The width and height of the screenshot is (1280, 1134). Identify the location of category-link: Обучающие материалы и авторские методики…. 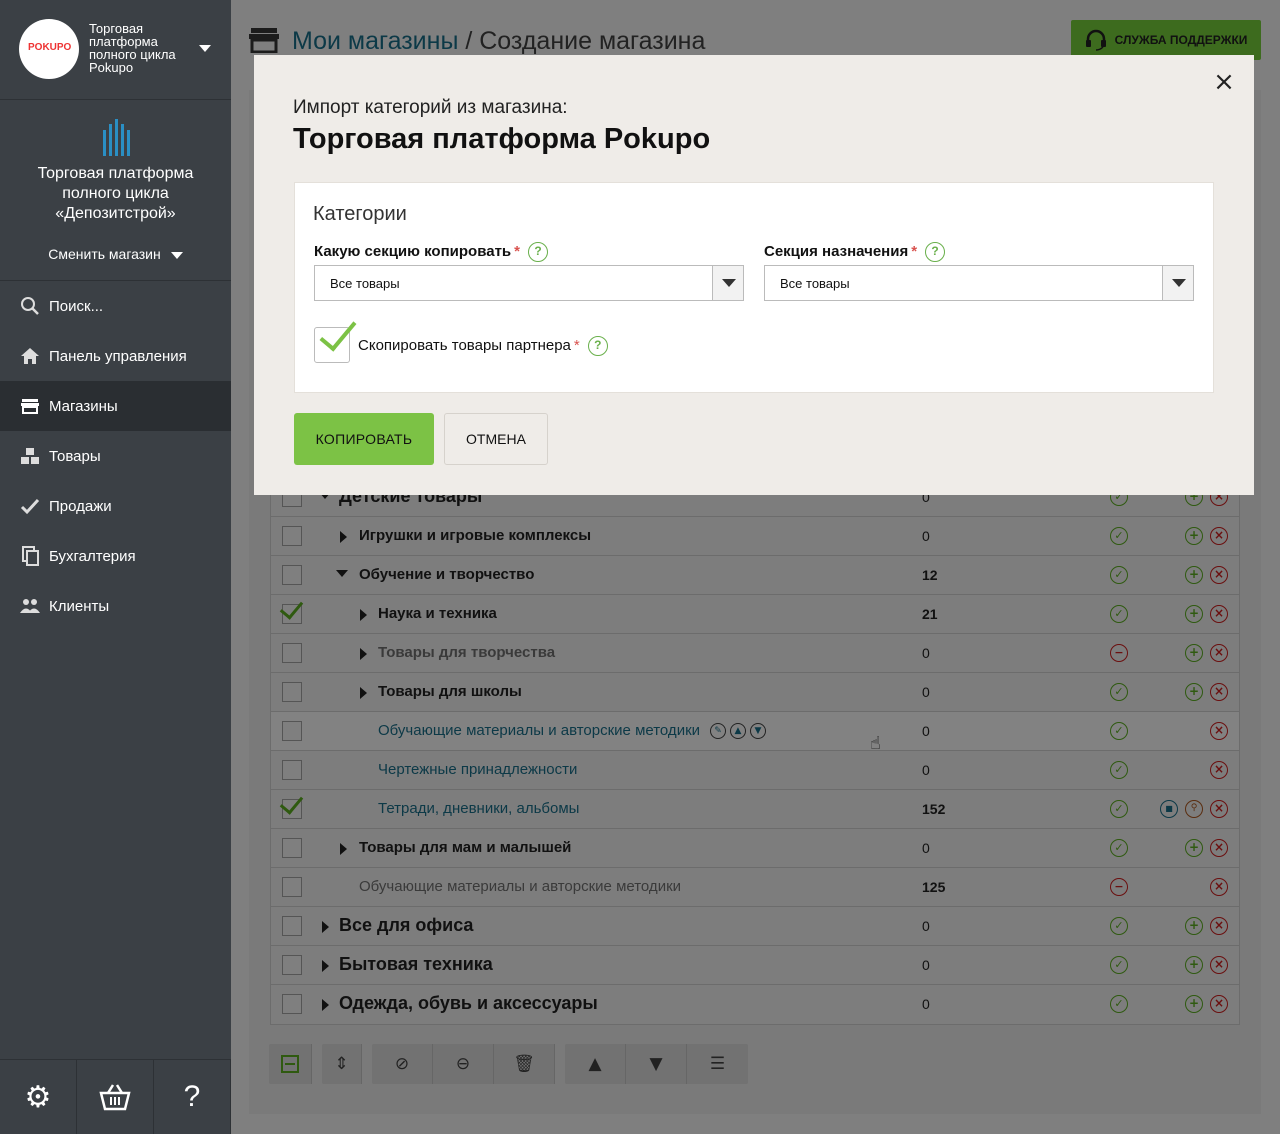
(572, 731).